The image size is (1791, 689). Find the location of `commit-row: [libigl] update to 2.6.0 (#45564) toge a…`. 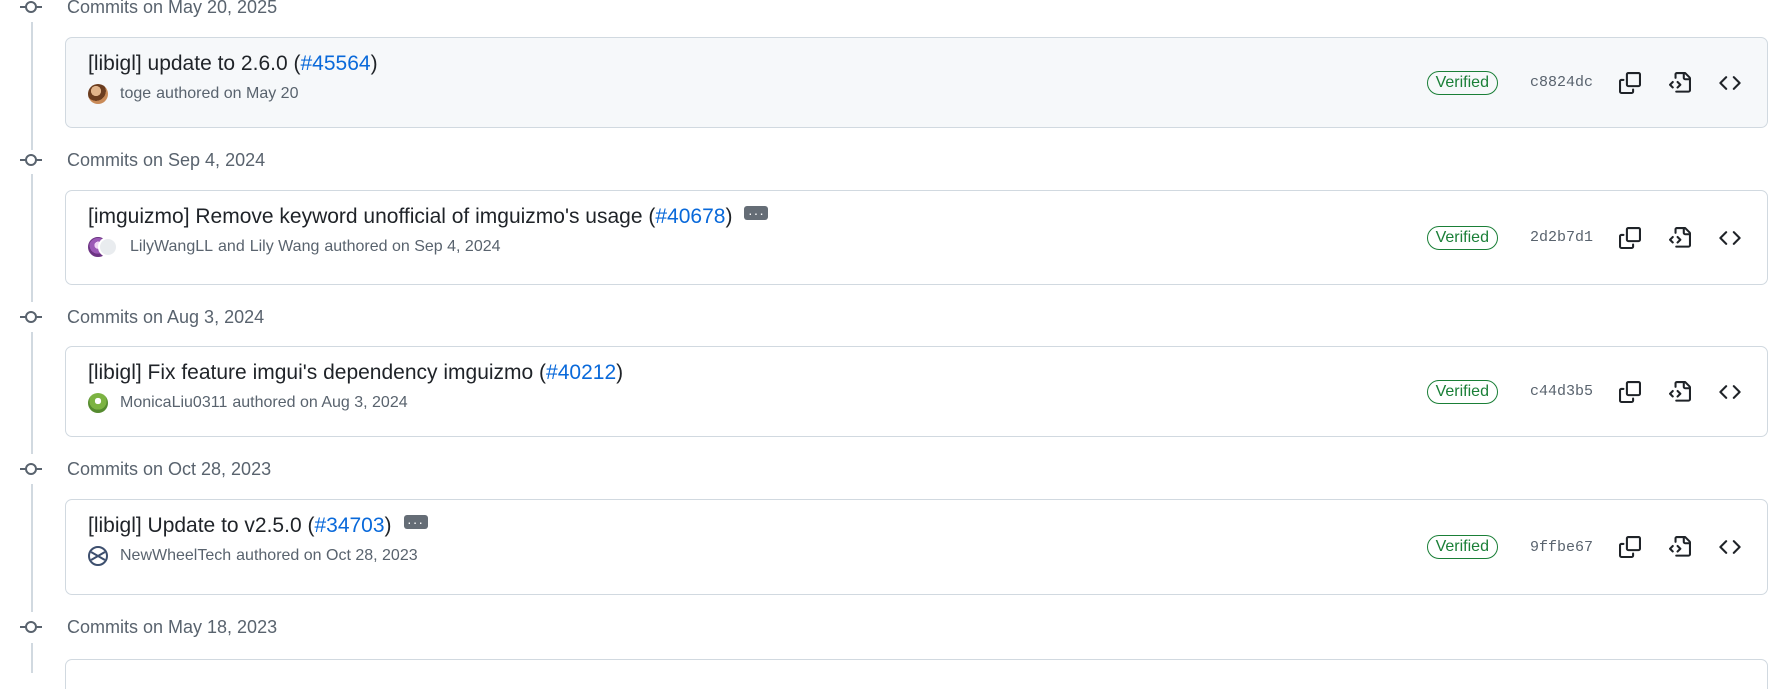

commit-row: [libigl] update to 2.6.0 (#45564) toge a… is located at coordinates (916, 82).